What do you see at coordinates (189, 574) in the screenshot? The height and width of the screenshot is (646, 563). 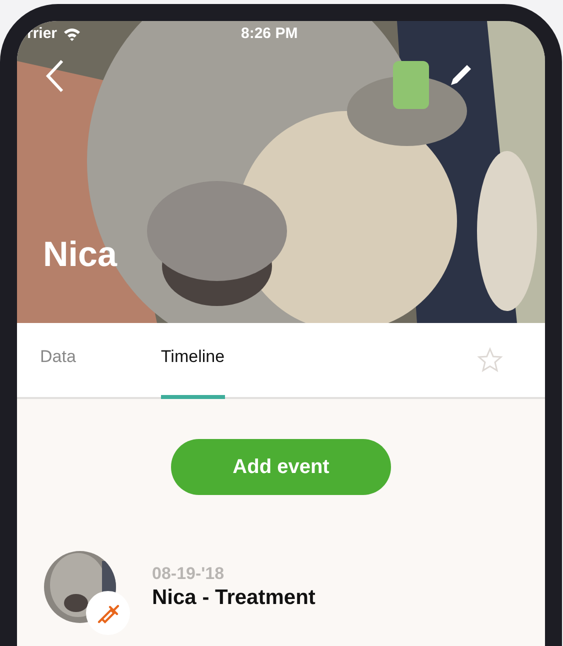 I see `event-date: 08-19-'18` at bounding box center [189, 574].